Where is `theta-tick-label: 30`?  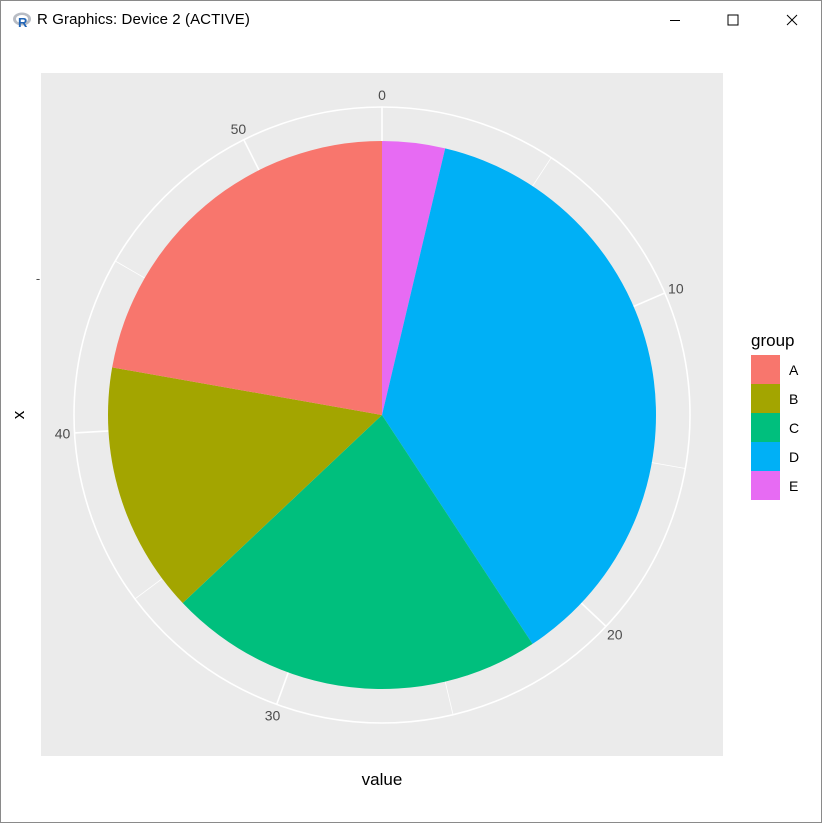
theta-tick-label: 30 is located at coordinates (273, 716).